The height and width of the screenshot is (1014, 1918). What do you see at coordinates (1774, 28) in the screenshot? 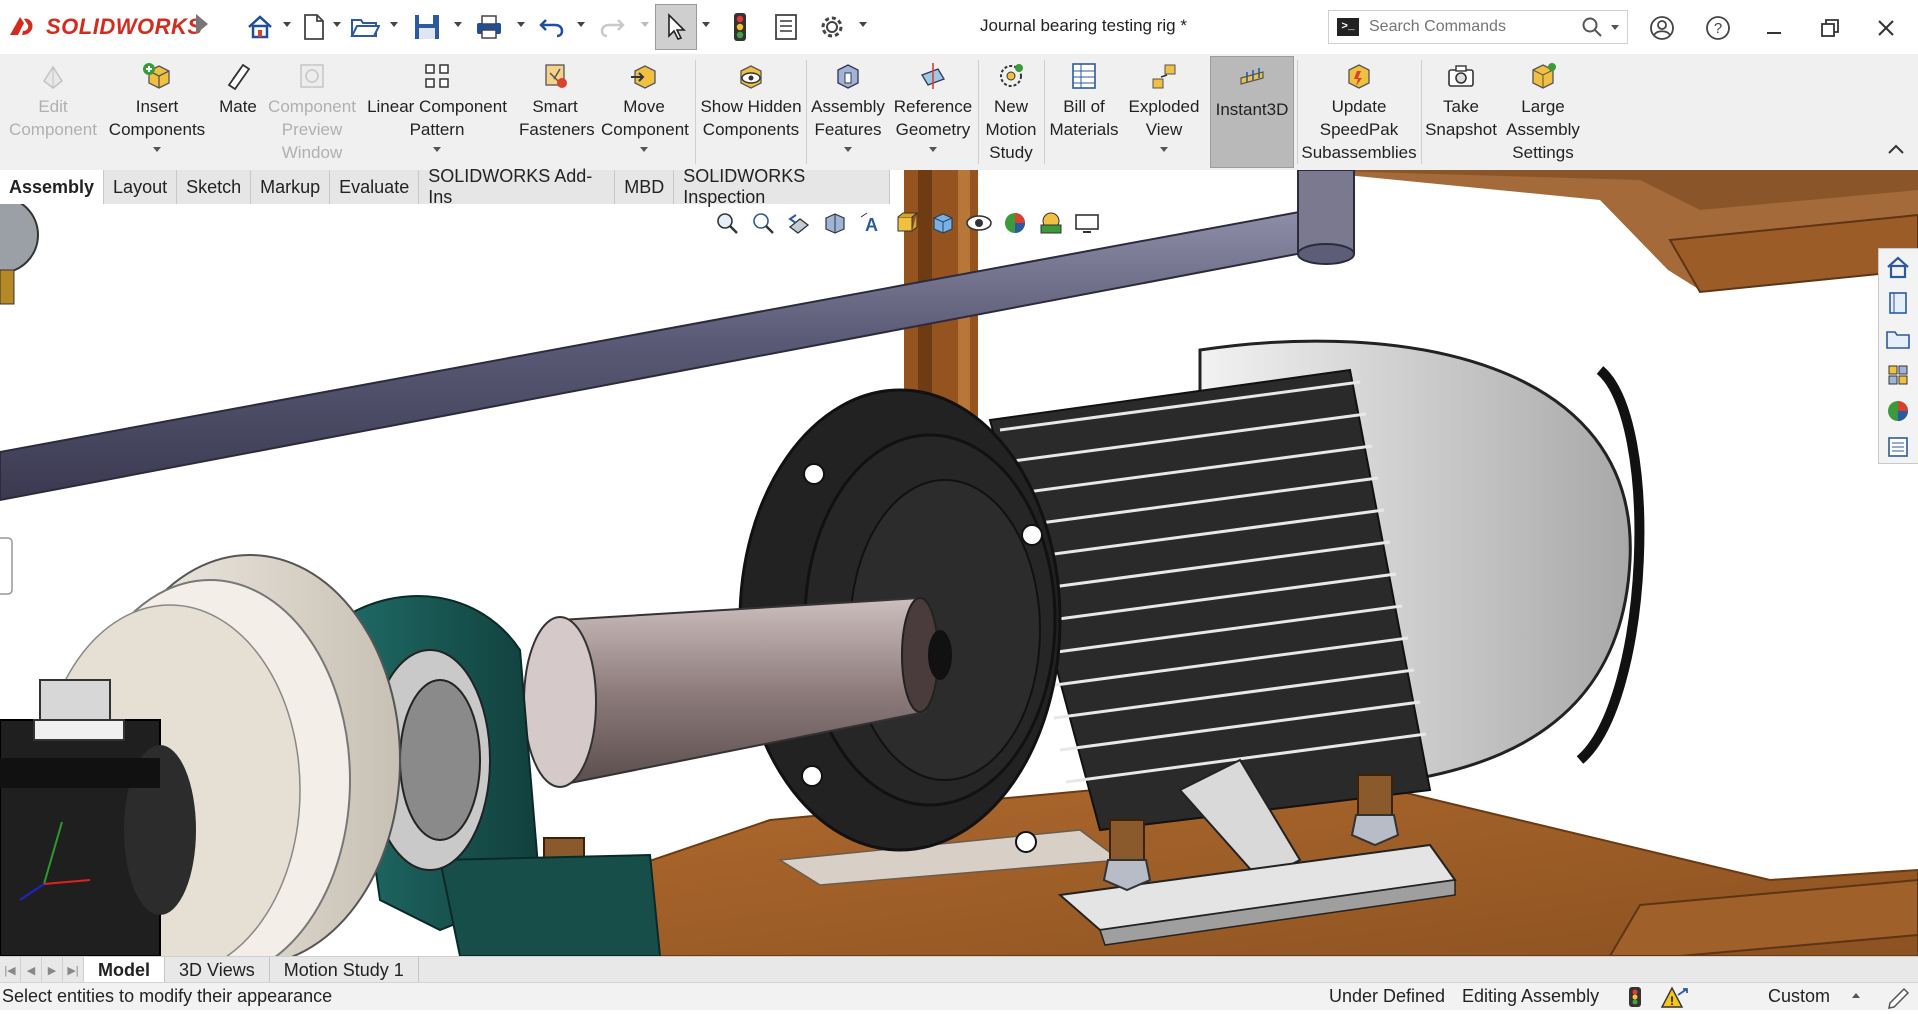
I see `minimize-icon` at bounding box center [1774, 28].